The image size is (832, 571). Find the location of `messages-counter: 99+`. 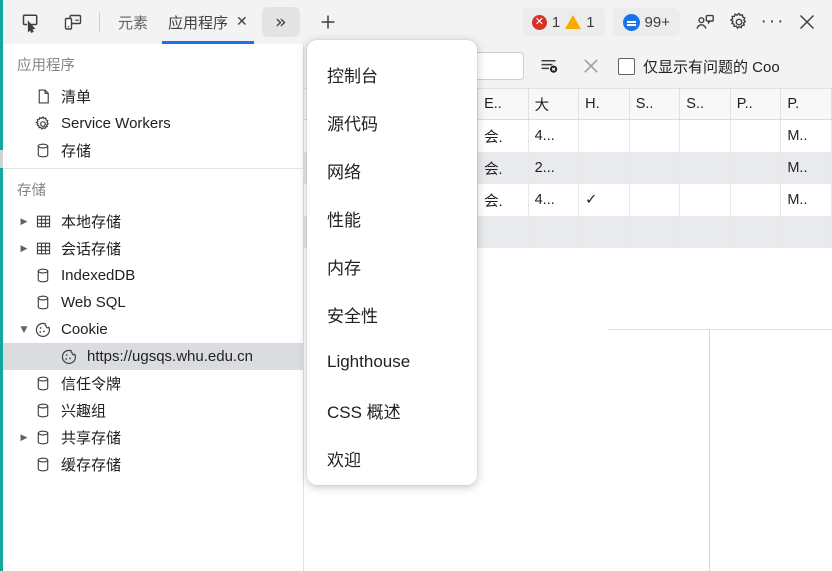

messages-counter: 99+ is located at coordinates (646, 22).